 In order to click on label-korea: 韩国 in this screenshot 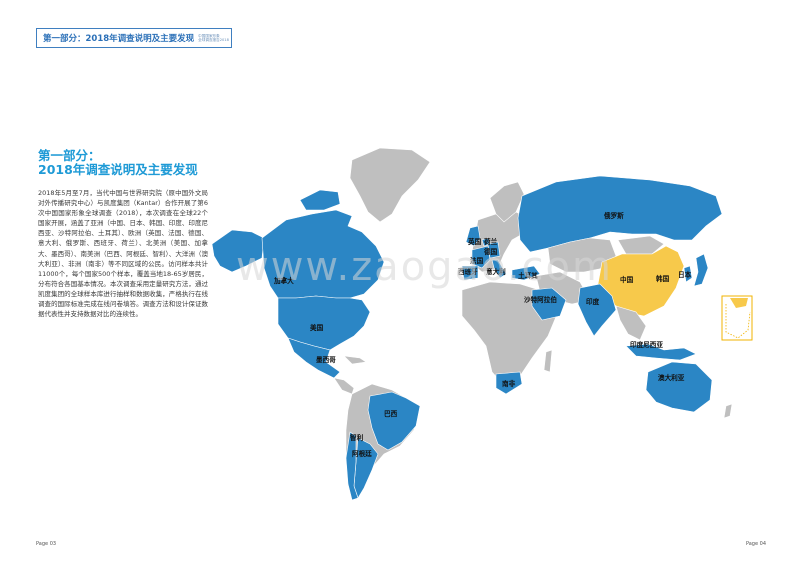, I will do `click(663, 278)`.